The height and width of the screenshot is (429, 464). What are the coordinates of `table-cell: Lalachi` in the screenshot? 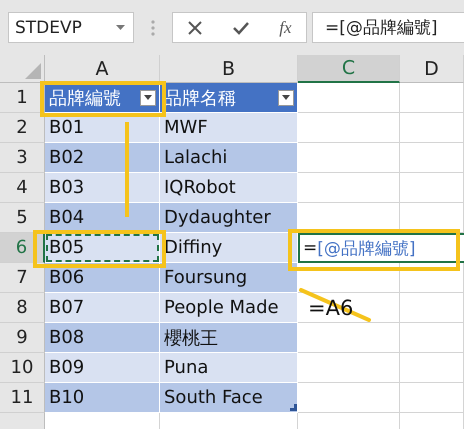 It's located at (229, 158).